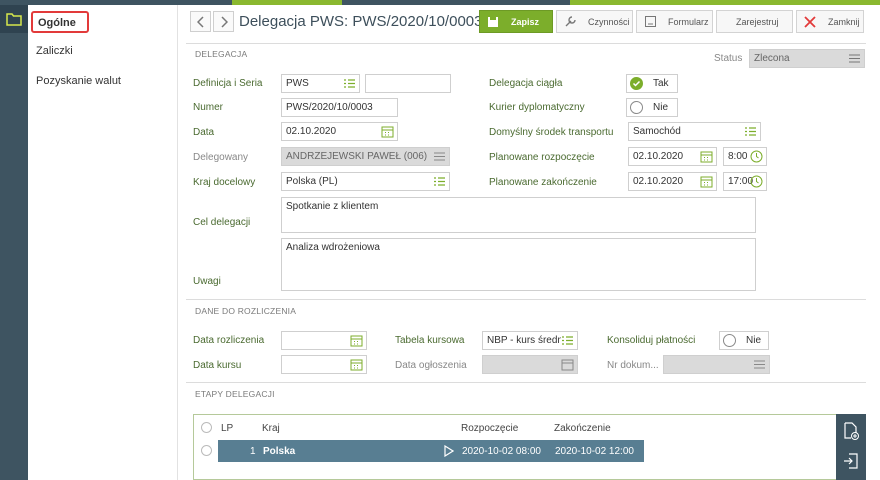 Image resolution: width=880 pixels, height=480 pixels. Describe the element at coordinates (489, 428) in the screenshot. I see `column-header-start: Rozpoczęcie` at that location.